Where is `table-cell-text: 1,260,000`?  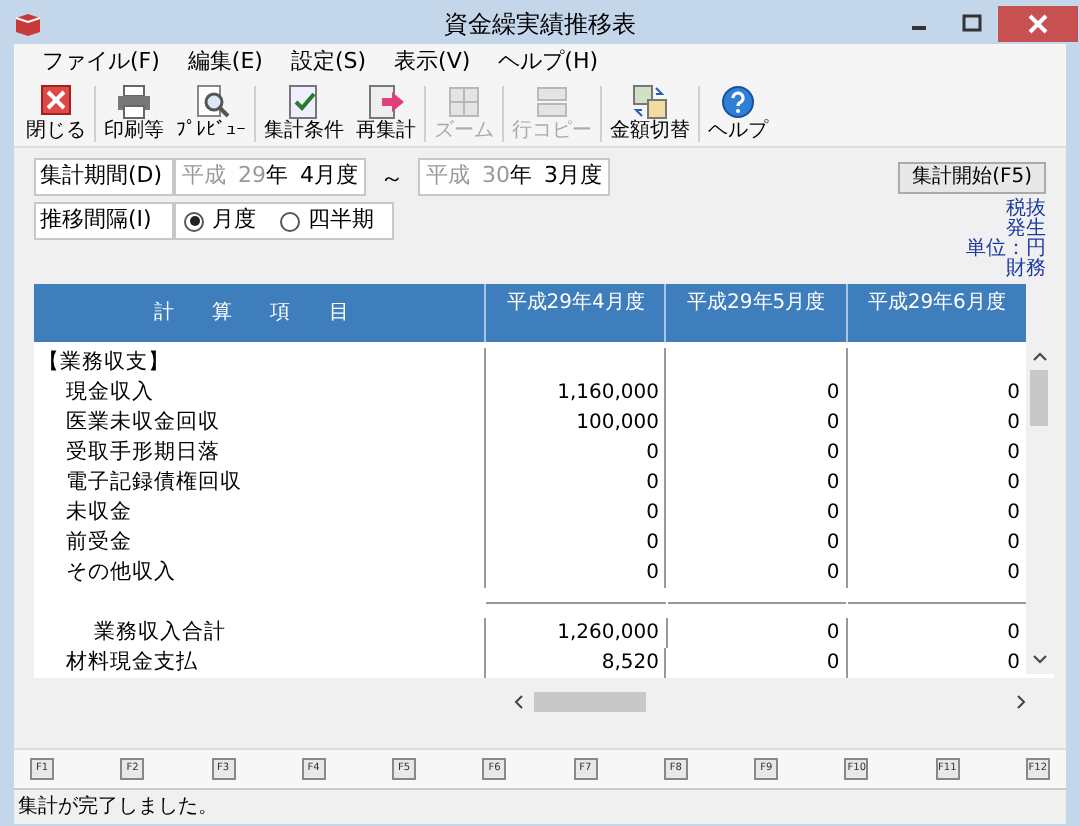
table-cell-text: 1,260,000 is located at coordinates (608, 634).